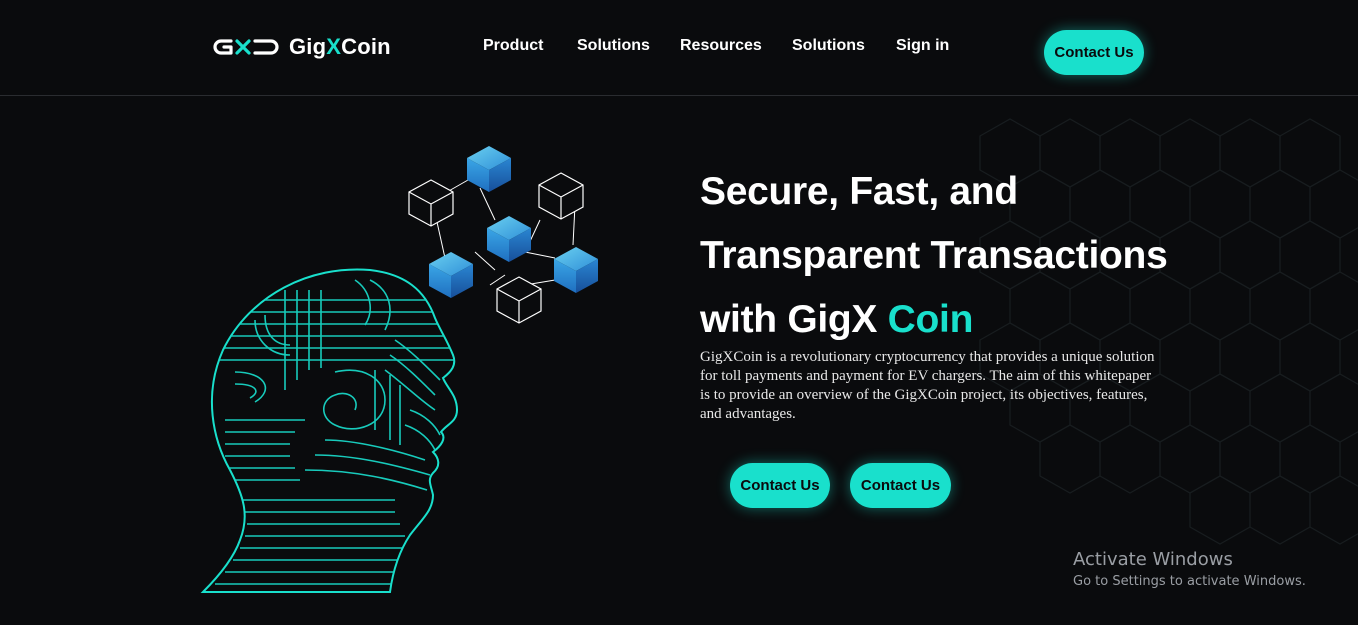 The height and width of the screenshot is (625, 1358). I want to click on hero-title-line-2: Transparent Transactions, so click(934, 255).